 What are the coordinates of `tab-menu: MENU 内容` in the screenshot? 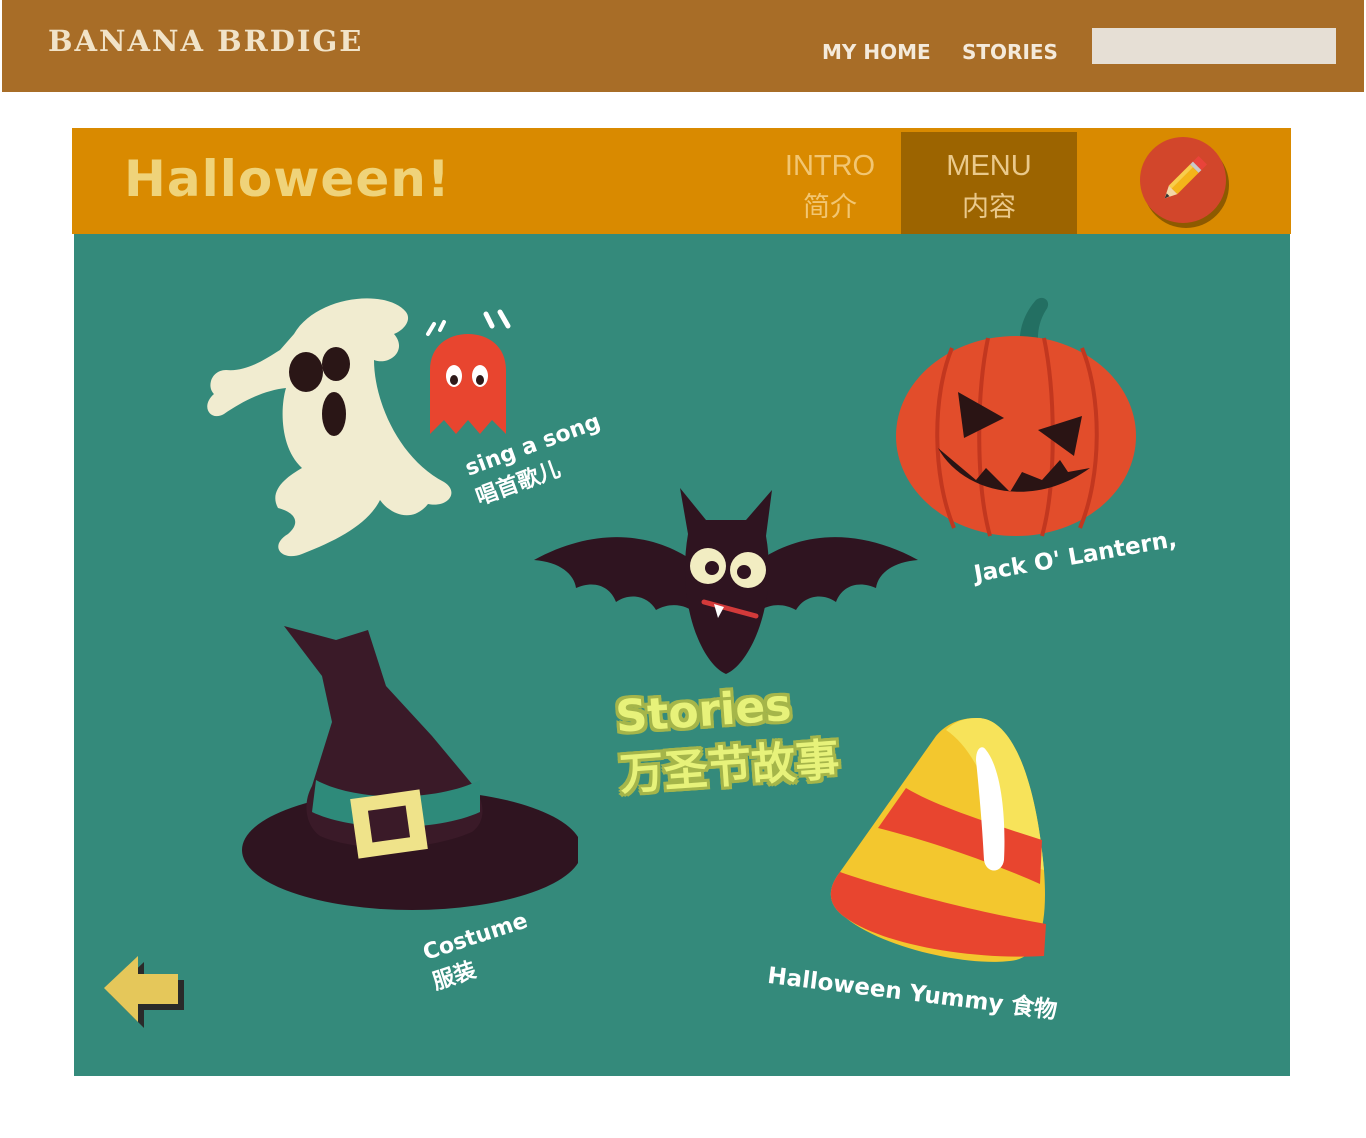 It's located at (989, 183).